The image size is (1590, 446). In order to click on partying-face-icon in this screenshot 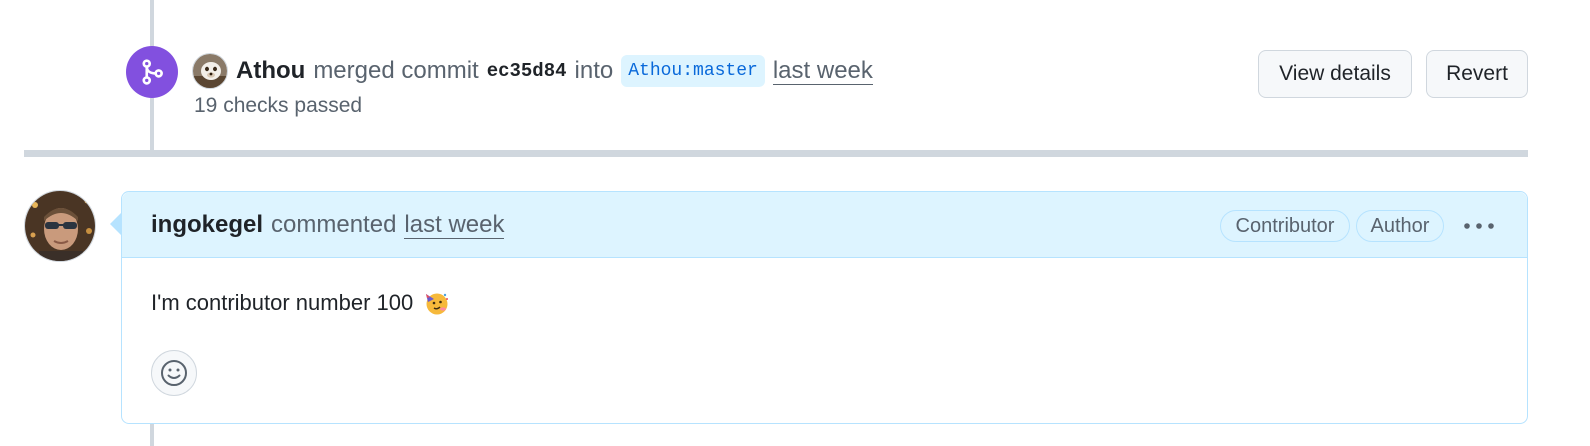, I will do `click(436, 303)`.